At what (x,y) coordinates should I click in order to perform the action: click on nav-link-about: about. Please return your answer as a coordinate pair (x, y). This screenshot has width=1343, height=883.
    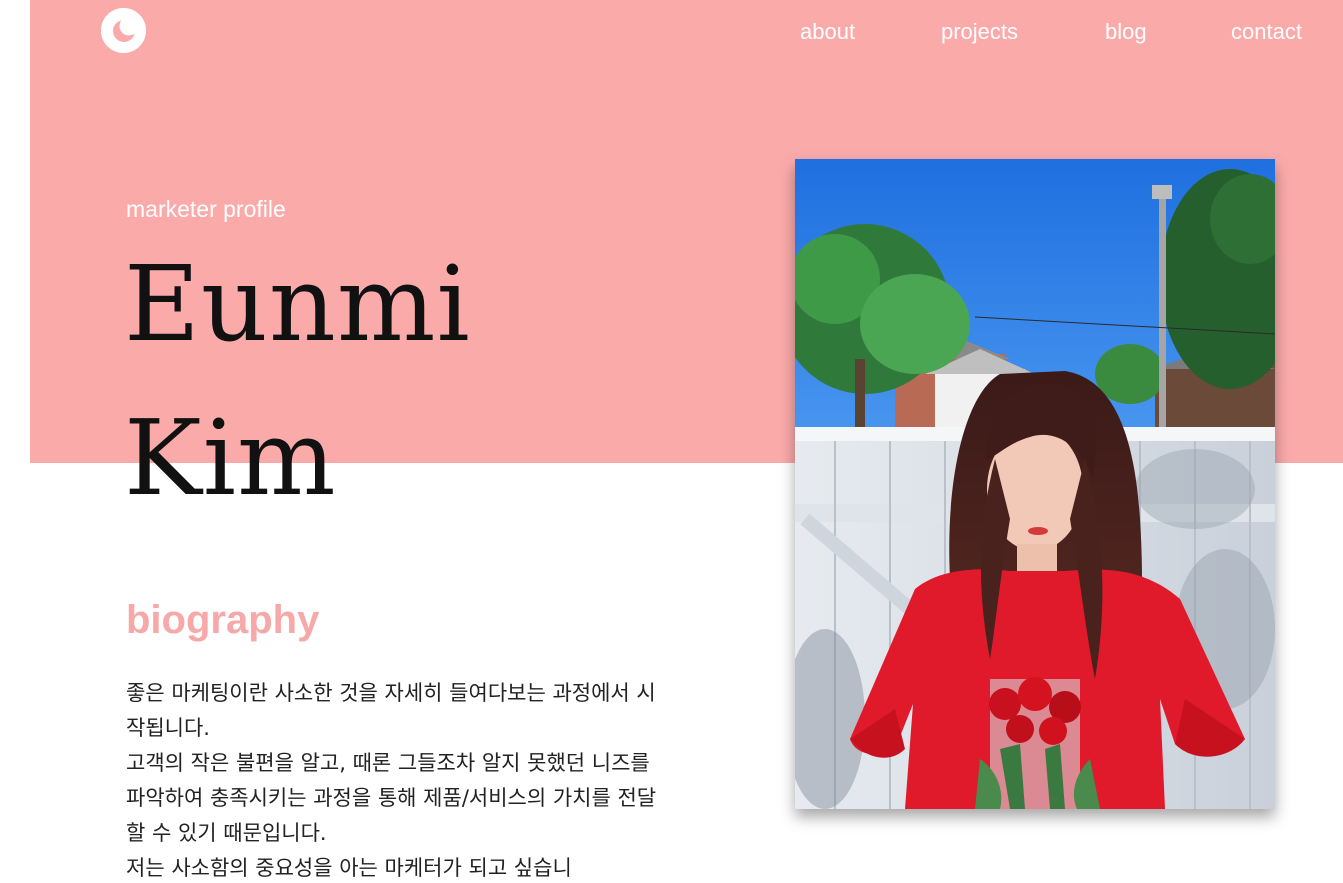
    Looking at the image, I should click on (827, 32).